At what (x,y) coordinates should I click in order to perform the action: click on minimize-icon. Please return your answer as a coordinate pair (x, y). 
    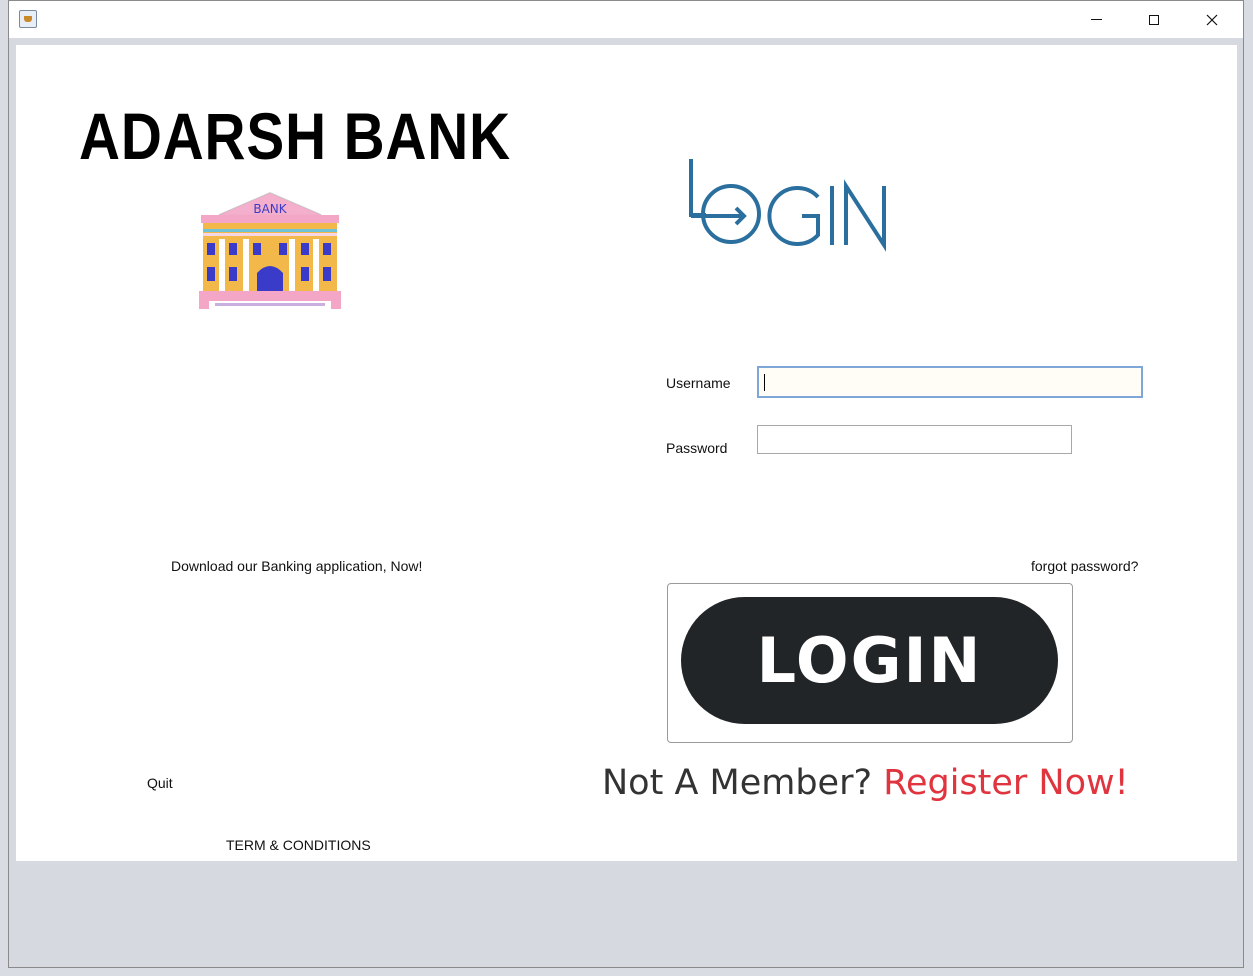
    Looking at the image, I should click on (1096, 19).